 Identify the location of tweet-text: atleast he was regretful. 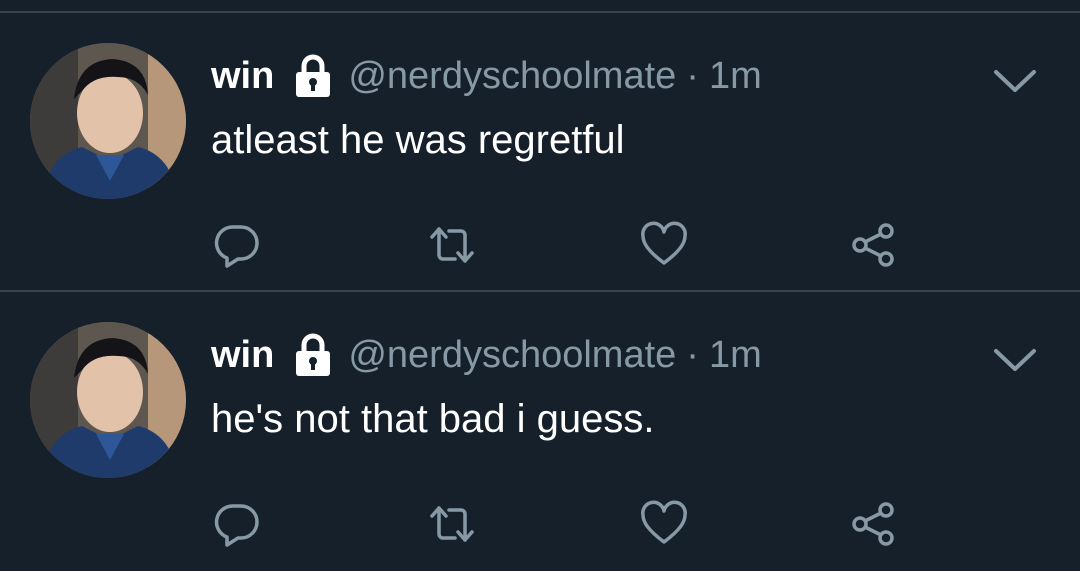
(418, 140).